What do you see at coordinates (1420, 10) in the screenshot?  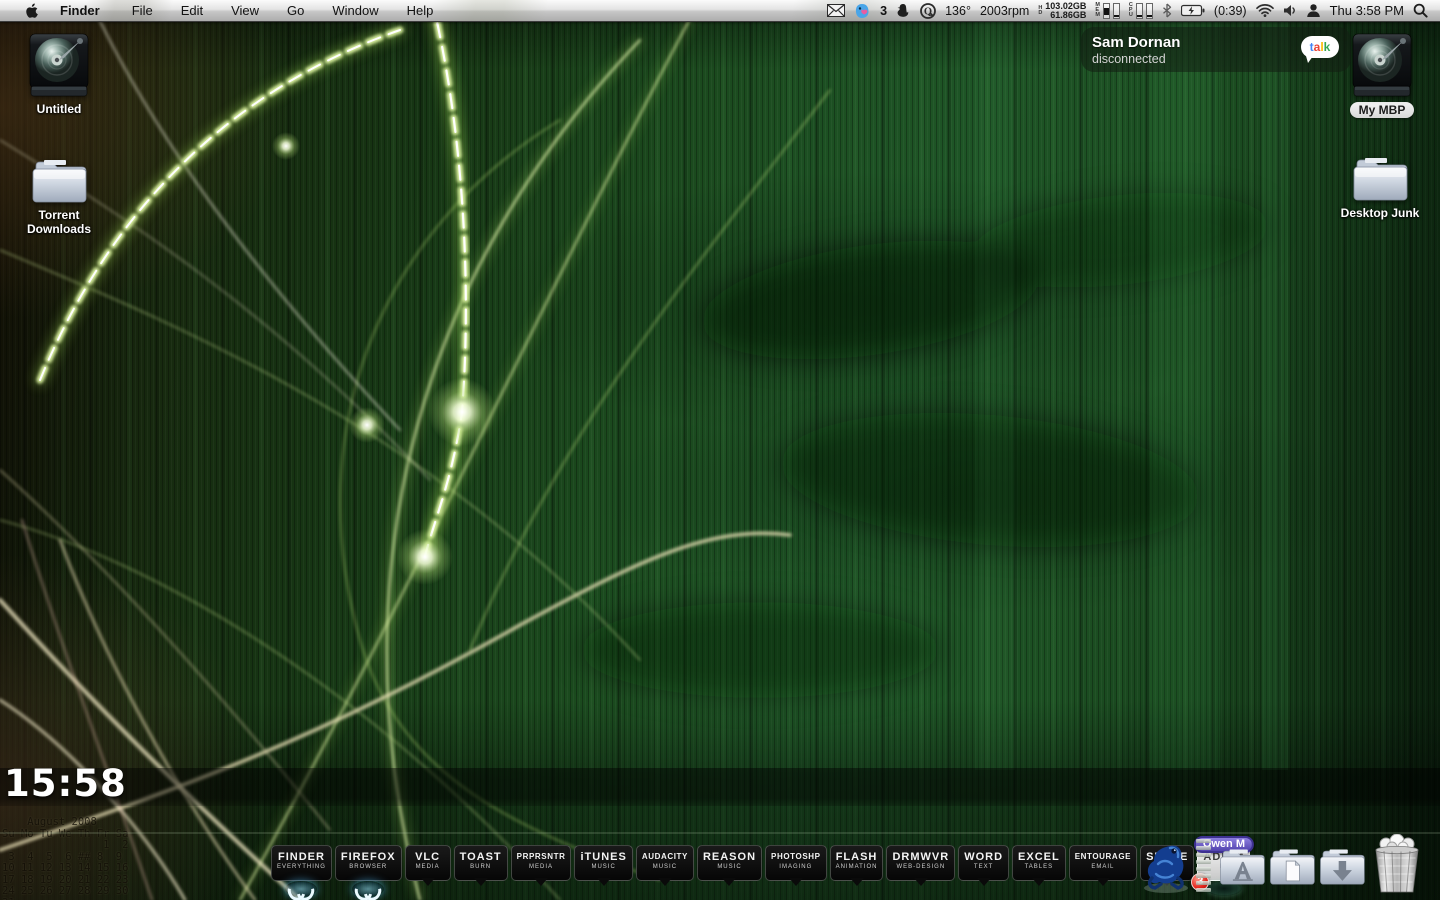 I see `spotlight-icon` at bounding box center [1420, 10].